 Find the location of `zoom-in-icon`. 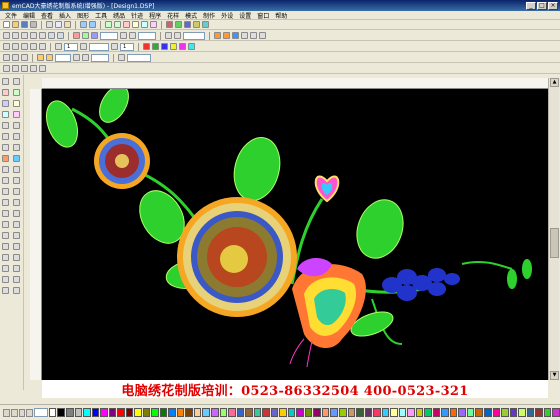

zoom-in-icon is located at coordinates (108, 24).